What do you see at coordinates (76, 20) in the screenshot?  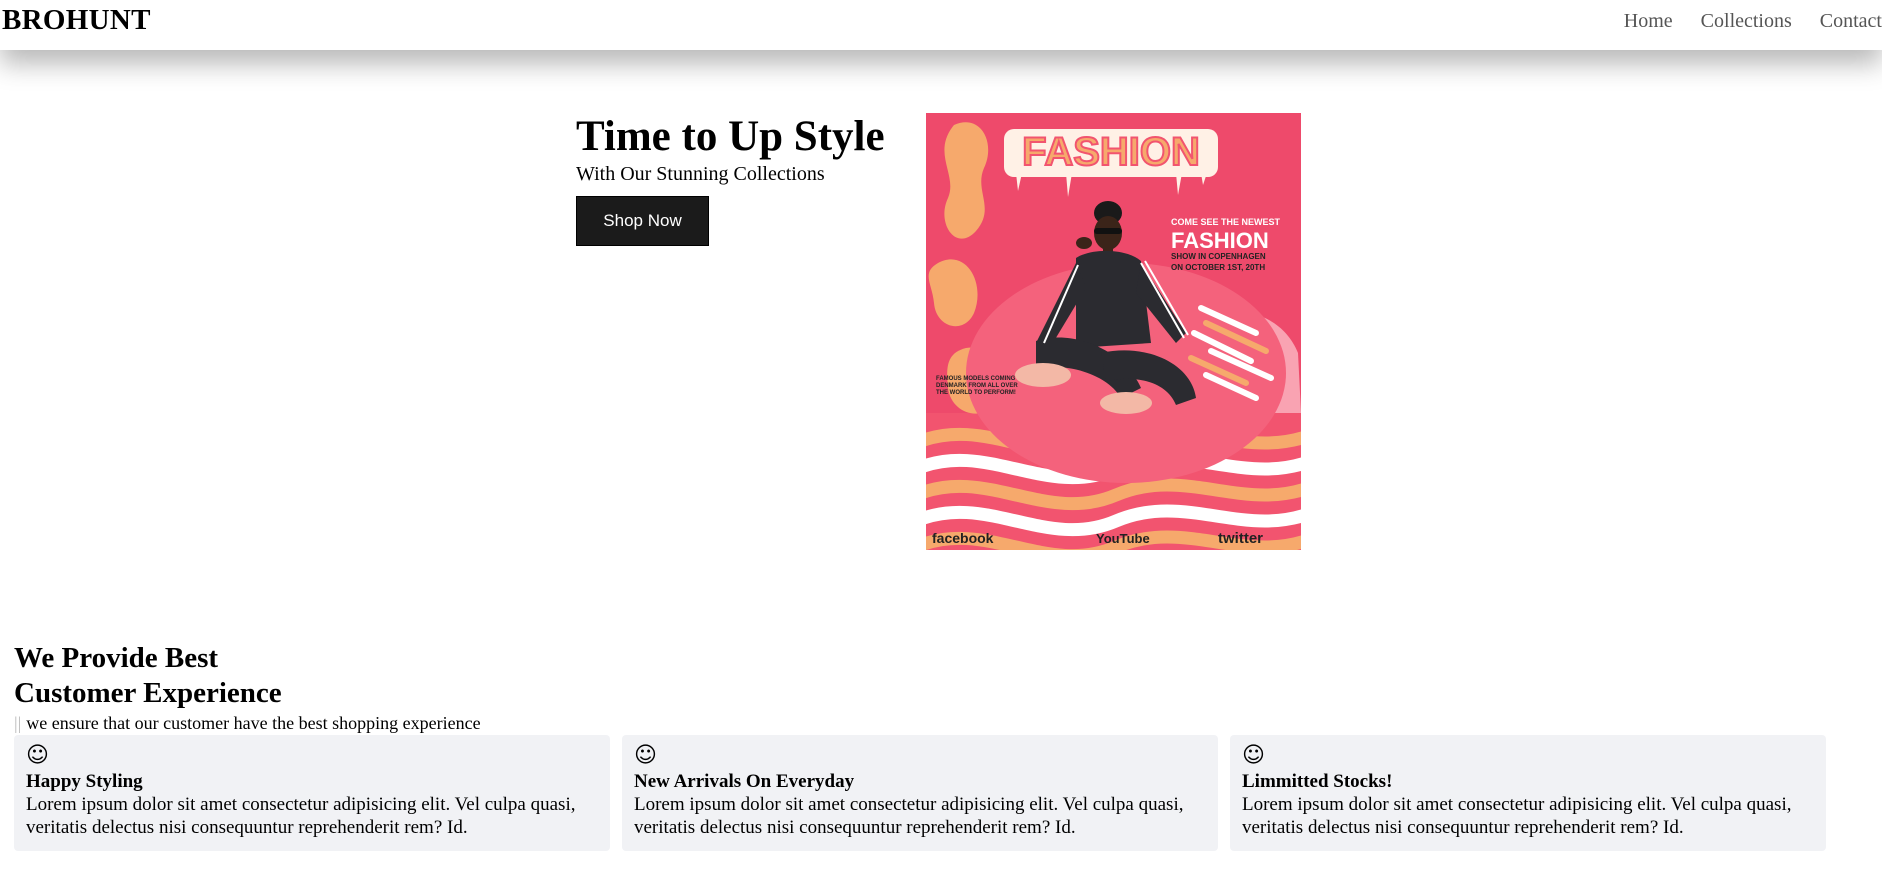 I see `brand-logo: BROHUNT` at bounding box center [76, 20].